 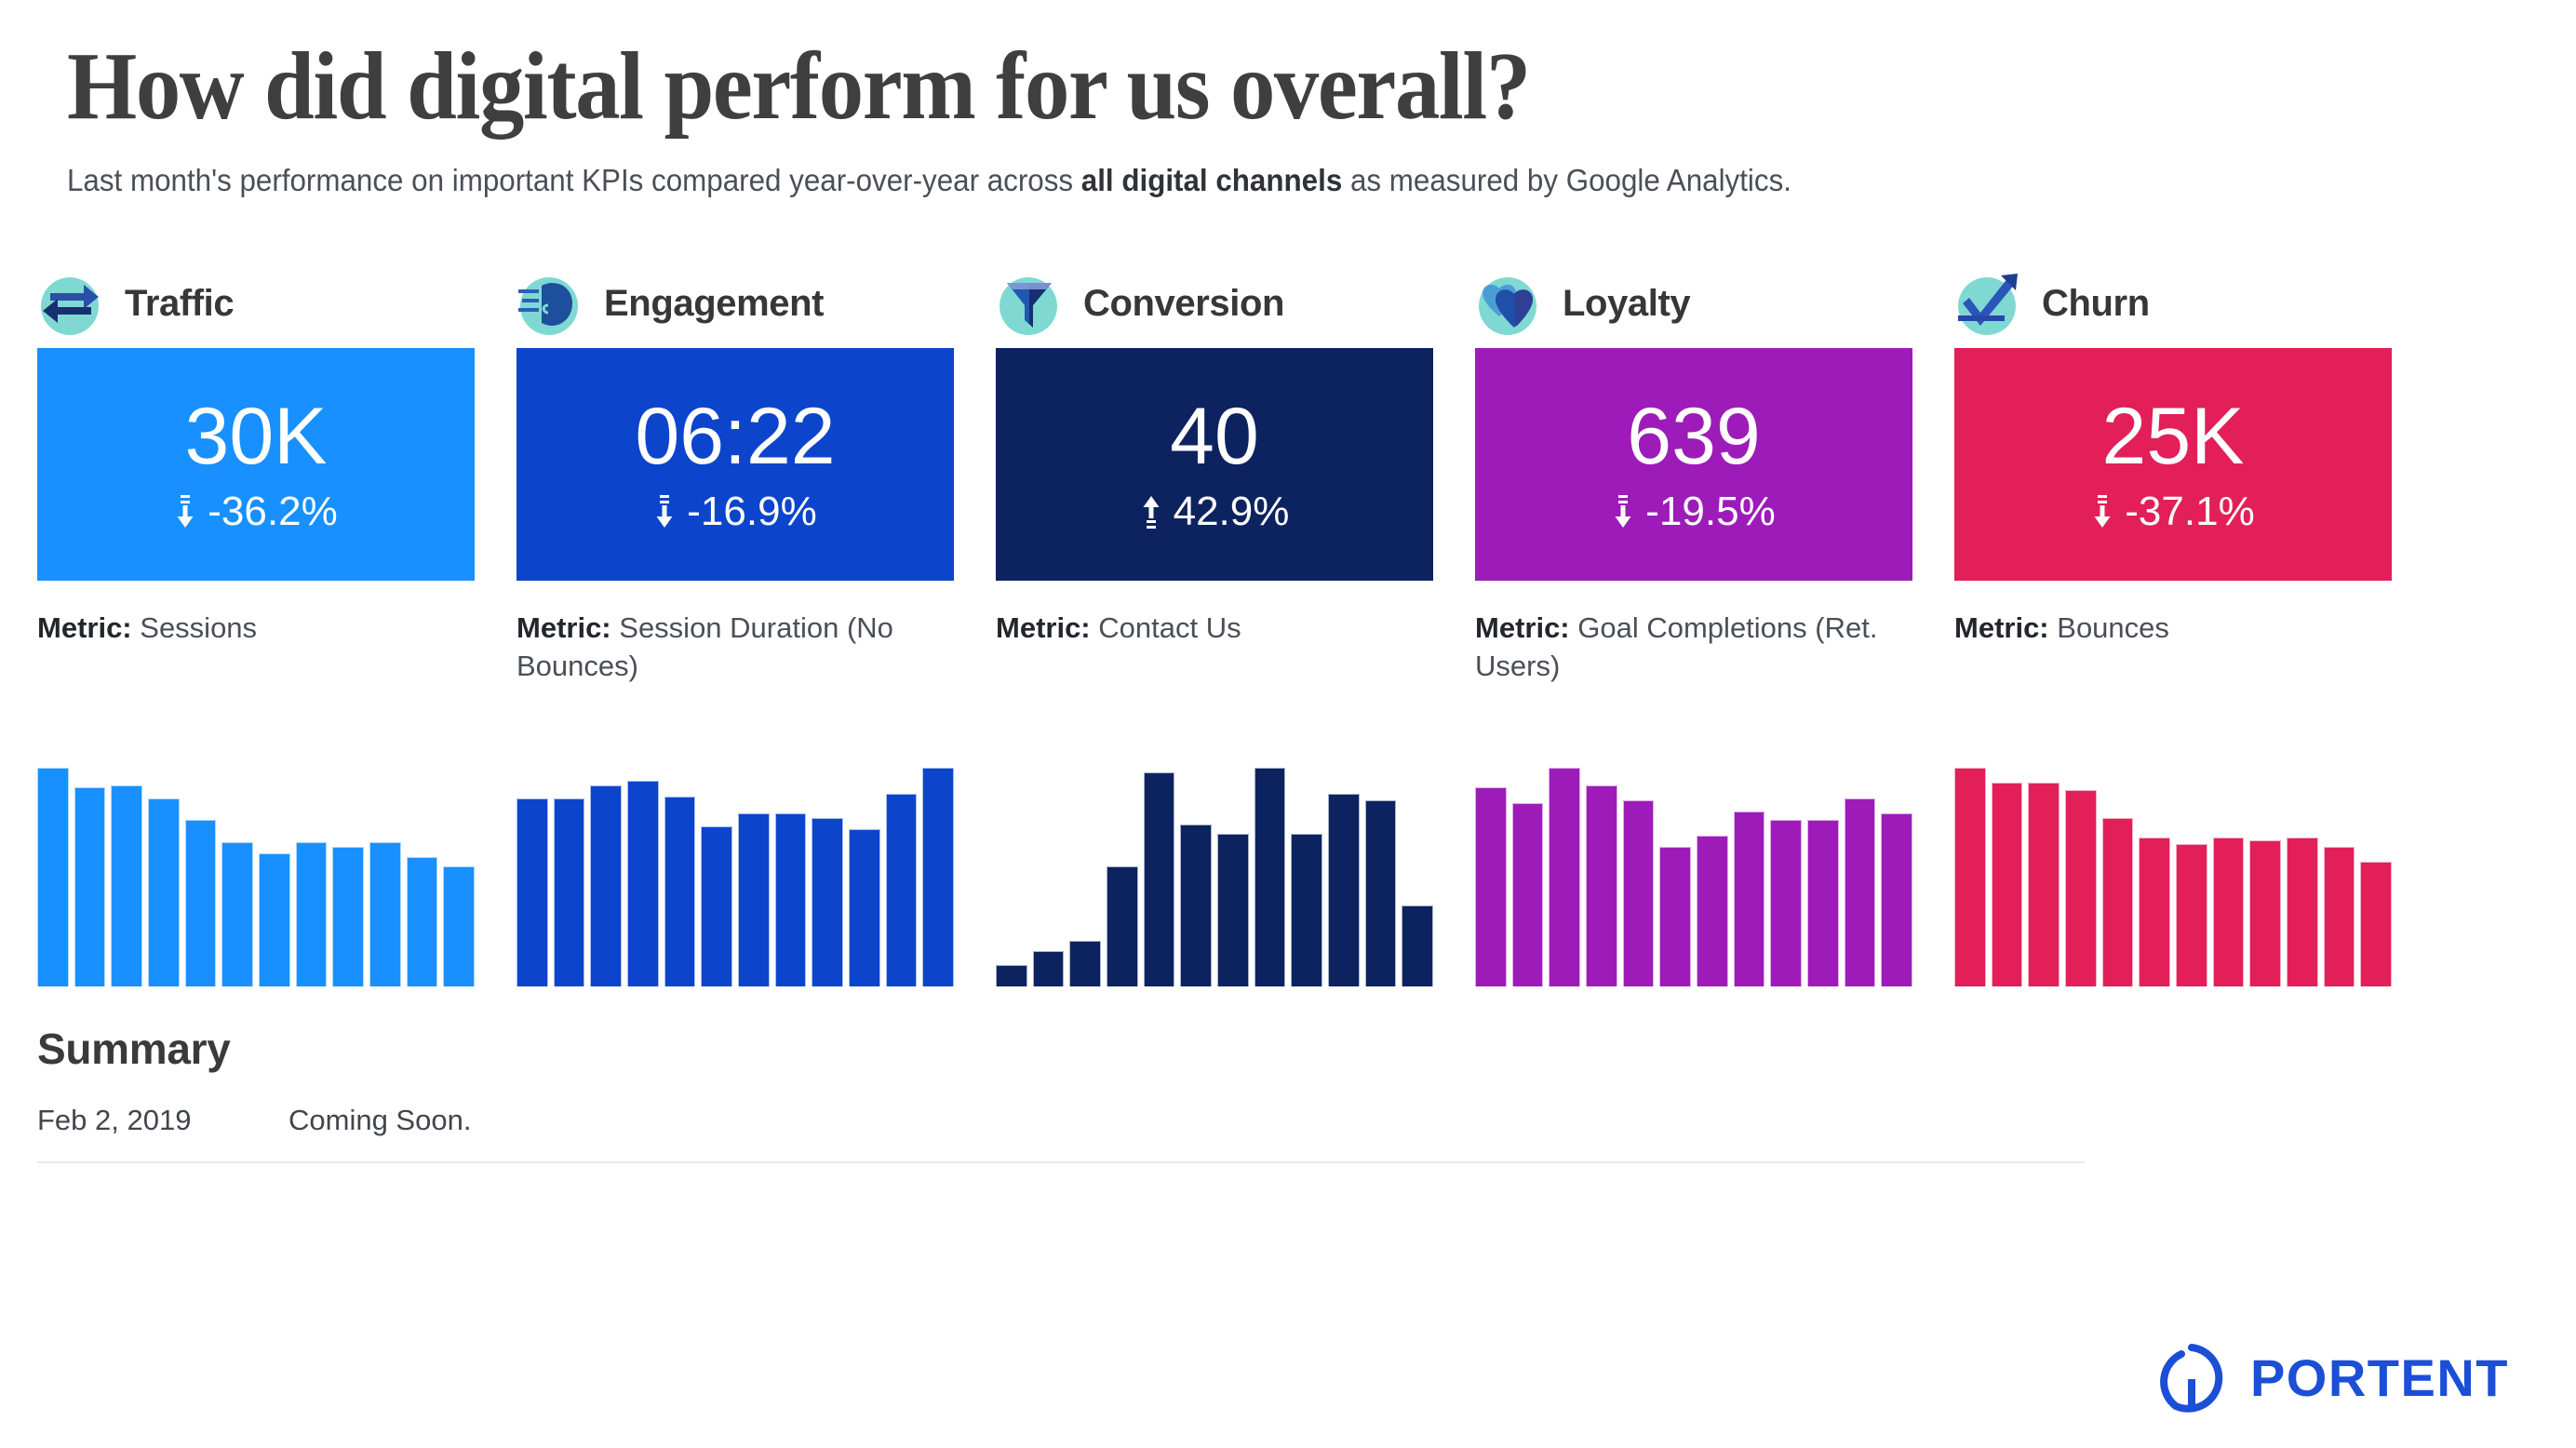 What do you see at coordinates (1169, 627) in the screenshot?
I see `metric-value-conversion: Contact Us` at bounding box center [1169, 627].